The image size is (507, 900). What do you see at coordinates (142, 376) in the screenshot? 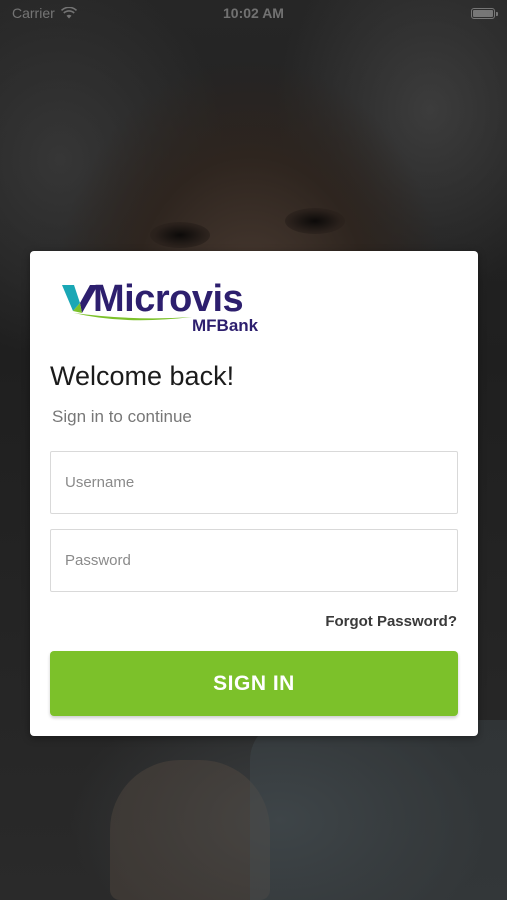
I see `welcome-title: Welcome back!` at bounding box center [142, 376].